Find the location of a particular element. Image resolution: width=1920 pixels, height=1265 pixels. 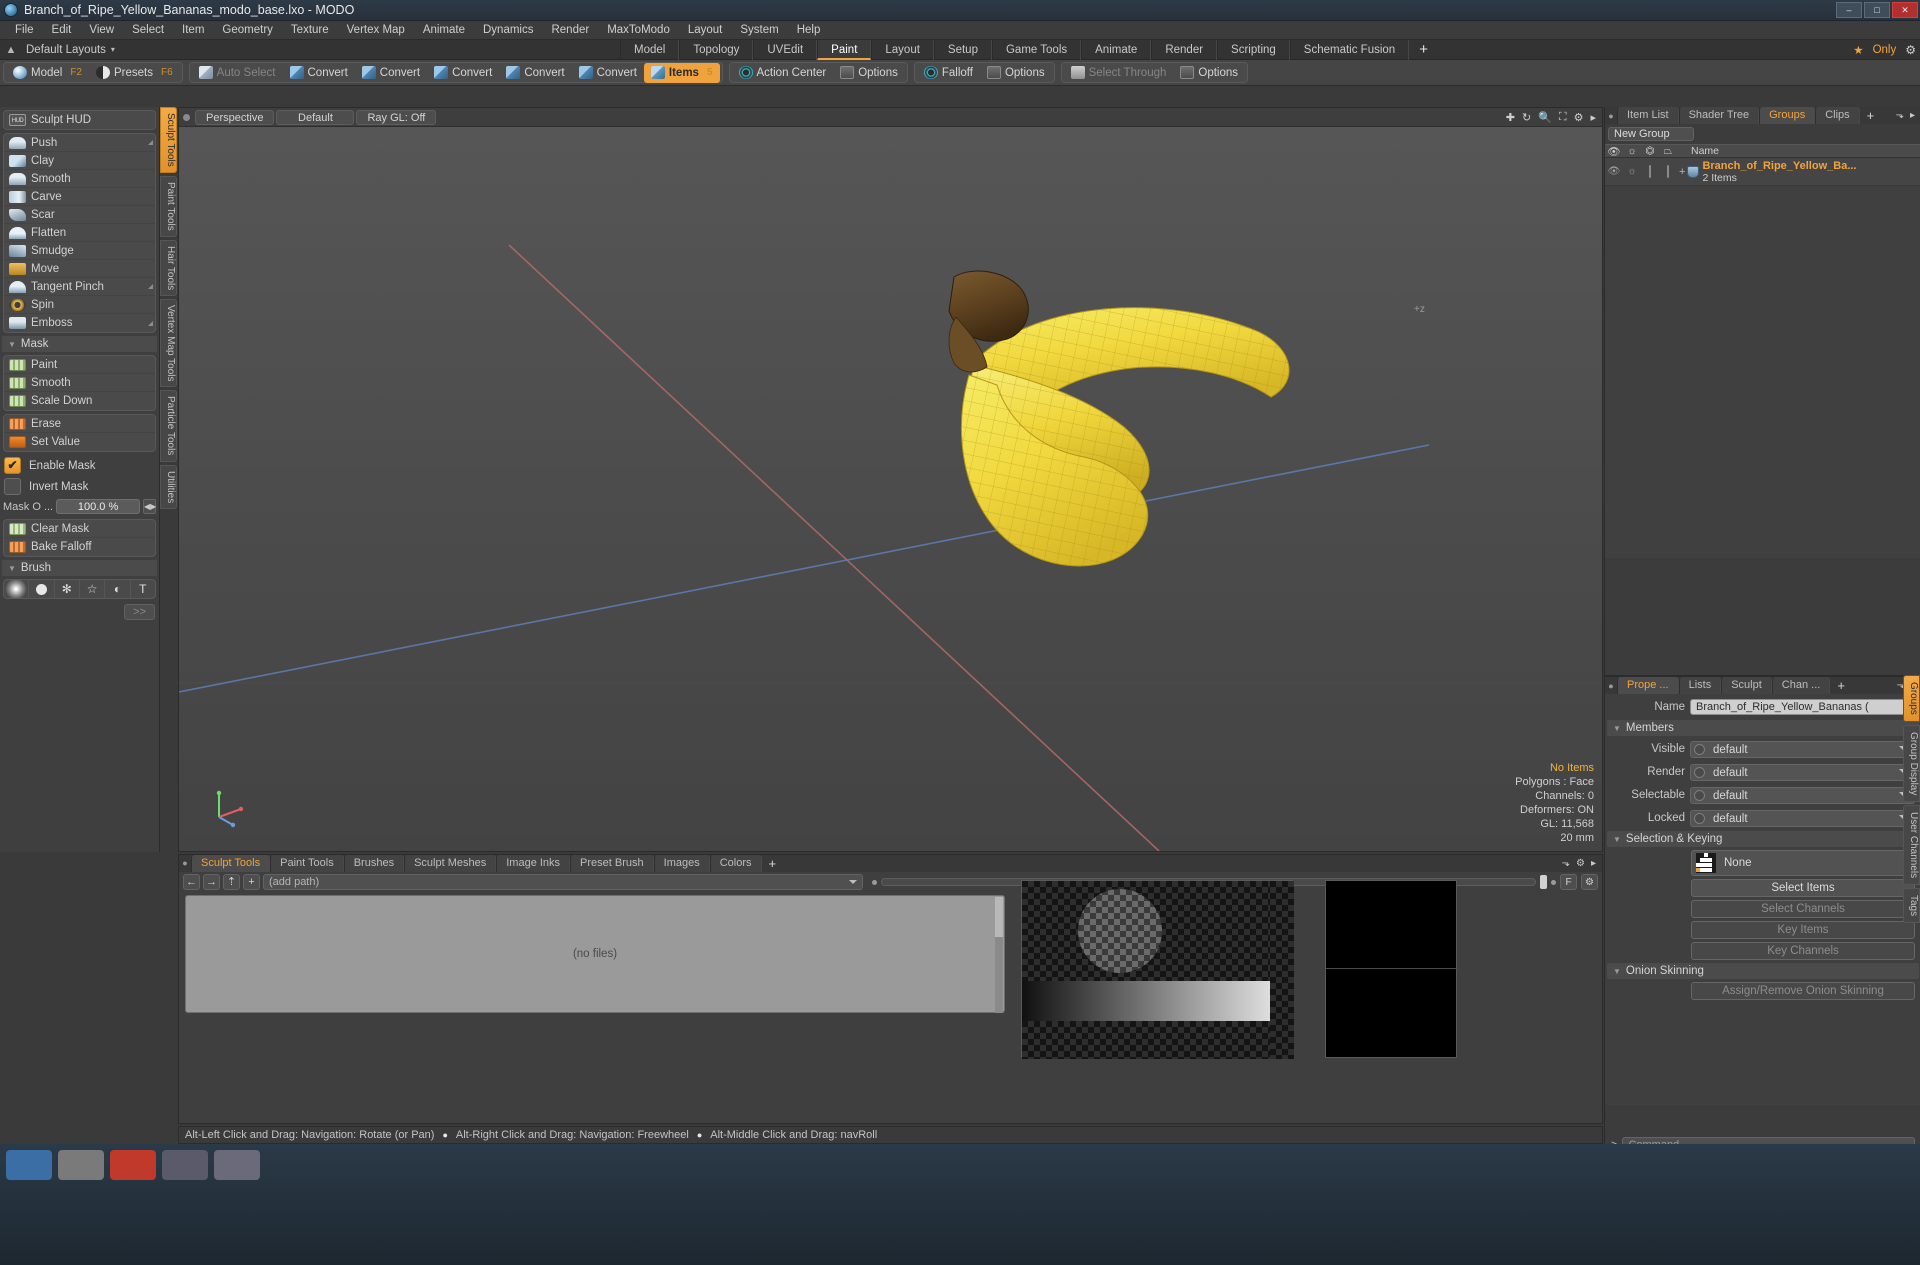

star-brush-icon: ☆ is located at coordinates (93, 589).